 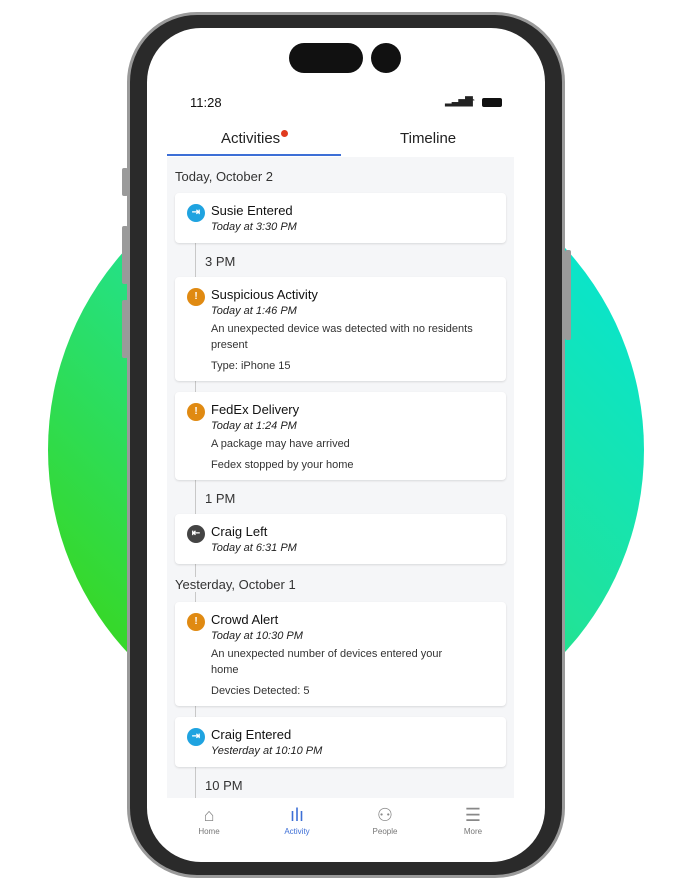 What do you see at coordinates (209, 831) in the screenshot?
I see `nav-label: Home` at bounding box center [209, 831].